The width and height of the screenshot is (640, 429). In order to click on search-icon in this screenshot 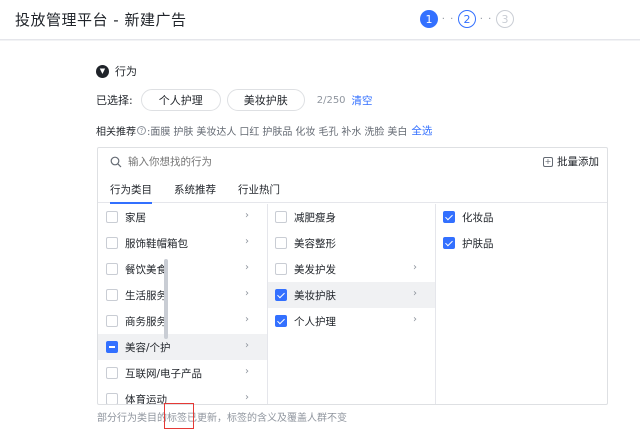, I will do `click(116, 162)`.